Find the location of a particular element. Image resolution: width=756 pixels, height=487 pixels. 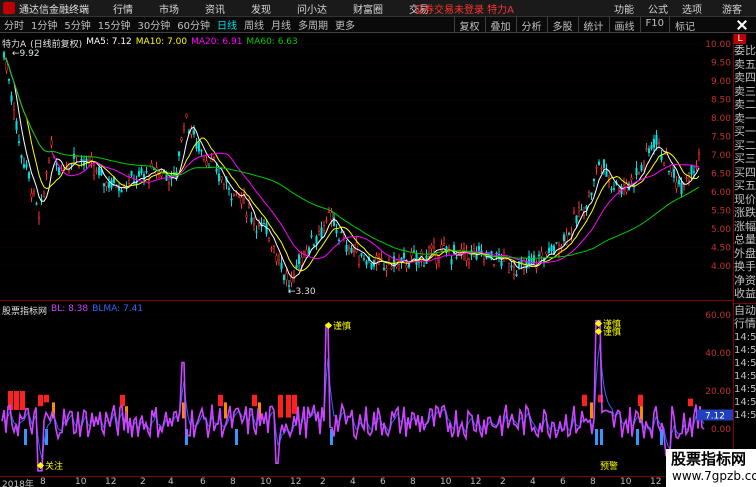

period-15min: 15分钟 is located at coordinates (114, 24).